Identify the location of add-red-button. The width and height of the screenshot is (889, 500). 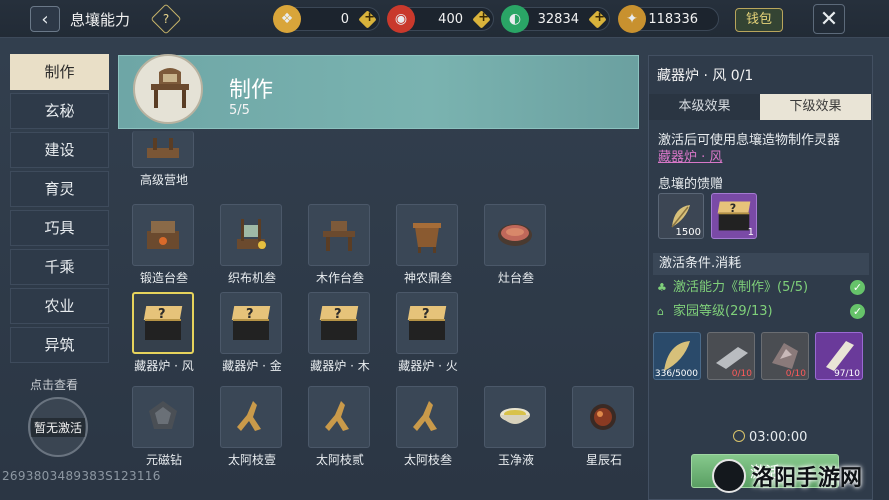
(481, 19).